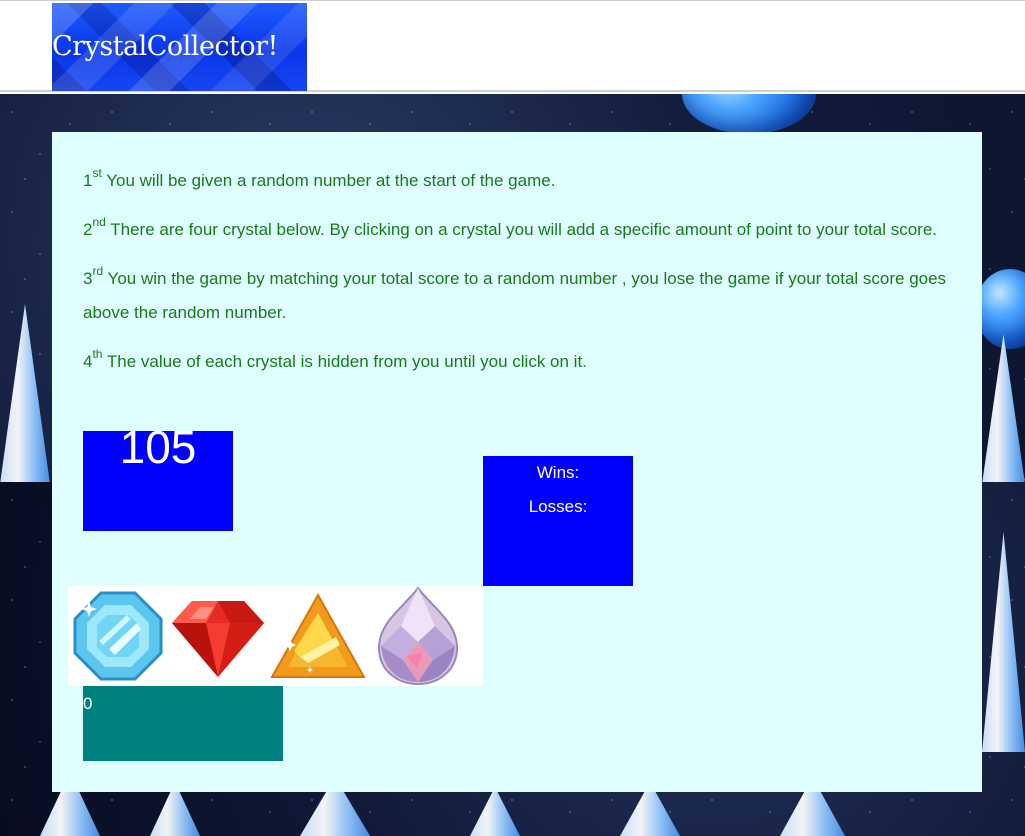 The image size is (1025, 836). I want to click on logo: CrystalCollector!, so click(179, 47).